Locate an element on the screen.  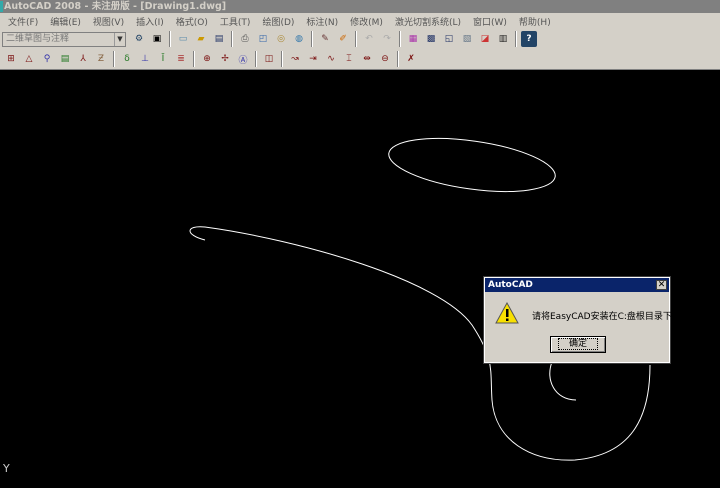
window-title: AutoCAD 2008 - 未注册版 - [Drawing1.dwg] is located at coordinates (115, 6).